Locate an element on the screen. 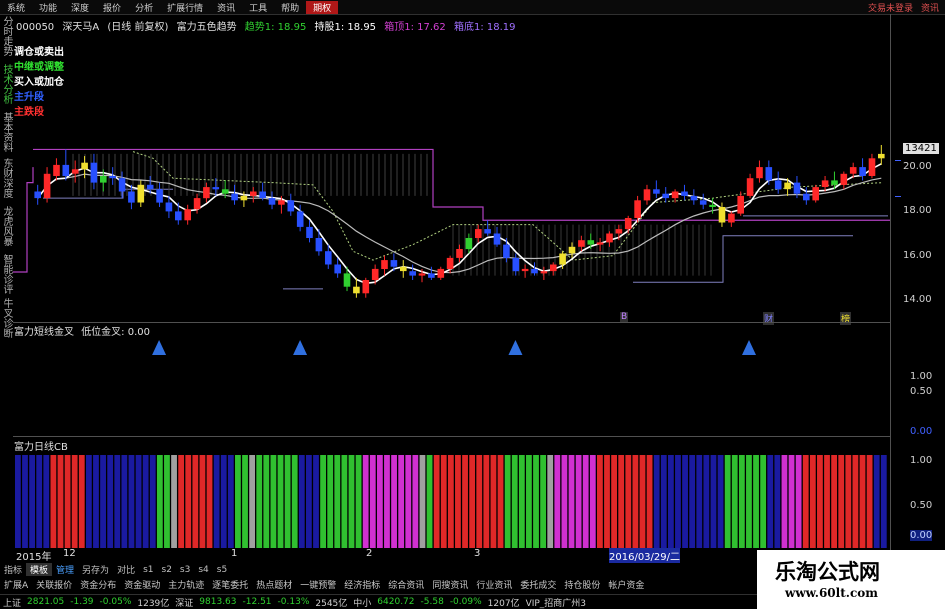 This screenshot has height=609, width=945. function-item-5: 逐笔委托 is located at coordinates (230, 584).